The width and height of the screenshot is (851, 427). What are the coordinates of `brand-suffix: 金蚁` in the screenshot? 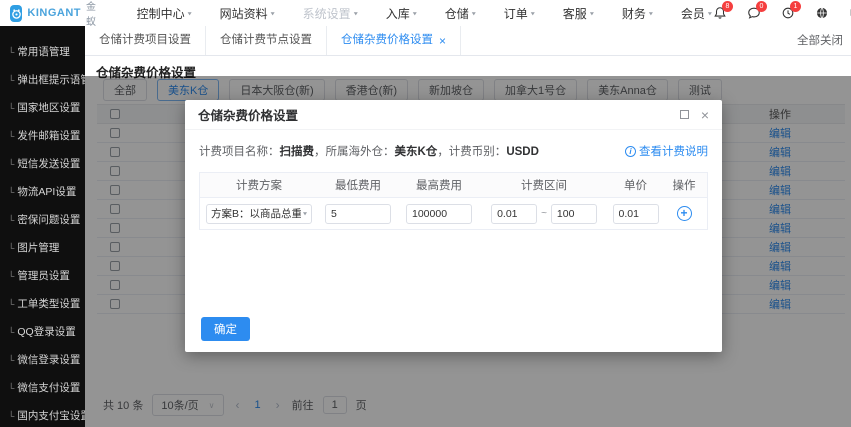 It's located at (91, 15).